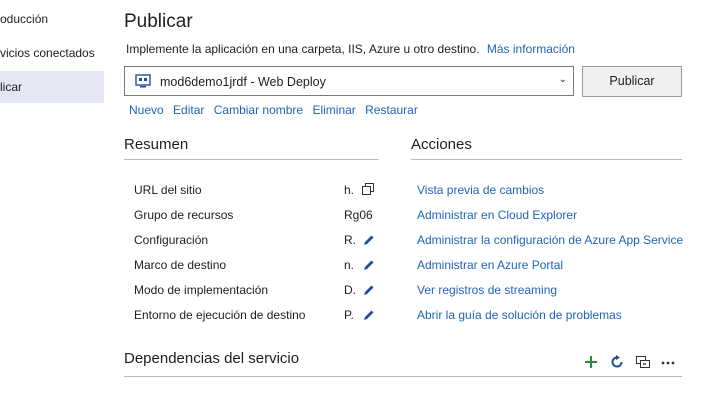 The height and width of the screenshot is (401, 727). I want to click on copy-icon, so click(368, 189).